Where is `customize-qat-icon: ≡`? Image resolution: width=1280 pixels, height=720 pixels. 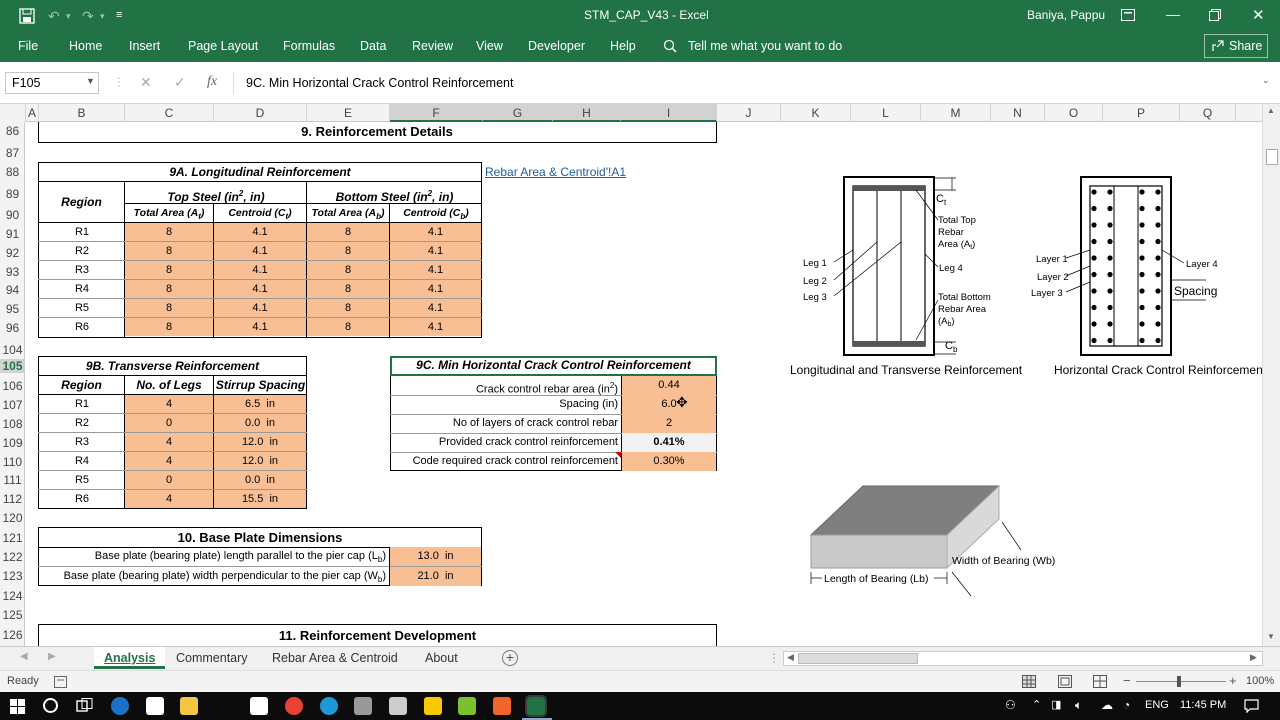 customize-qat-icon: ≡ is located at coordinates (119, 15).